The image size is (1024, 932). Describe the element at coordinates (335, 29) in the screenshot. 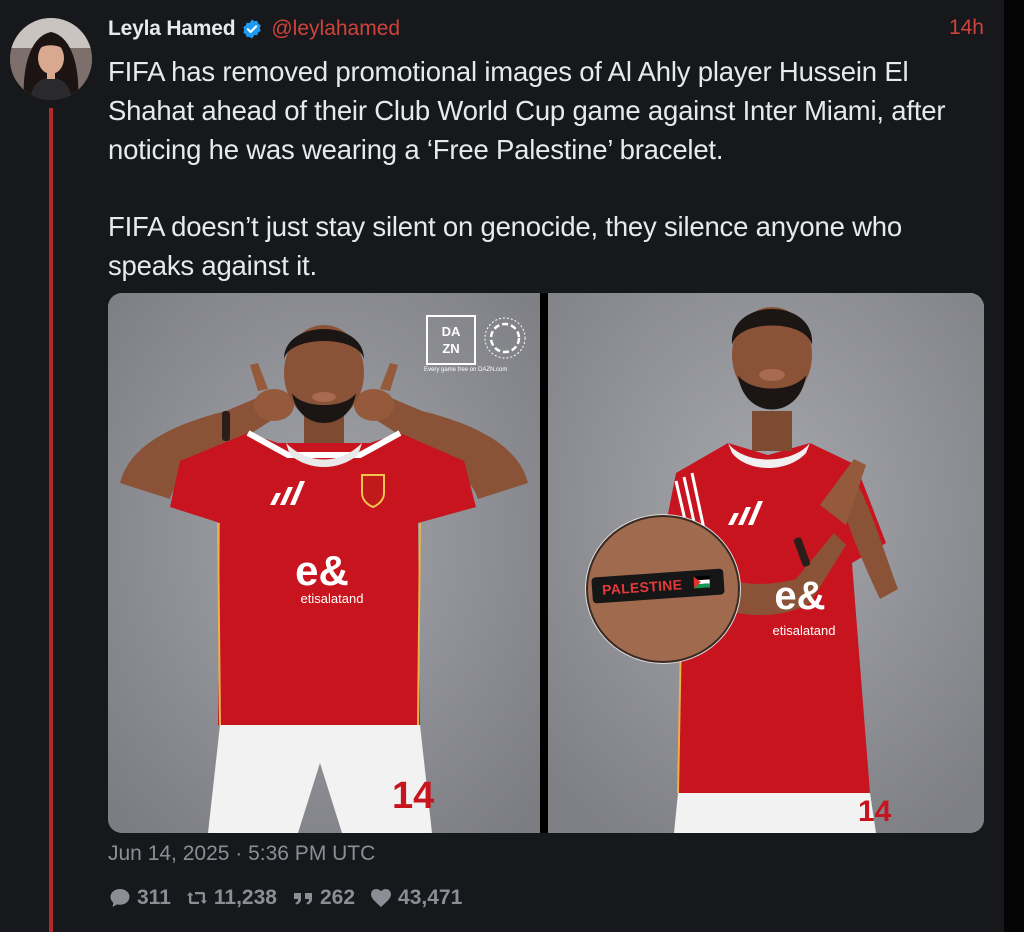

I see `user-handle: @leylahamed` at that location.